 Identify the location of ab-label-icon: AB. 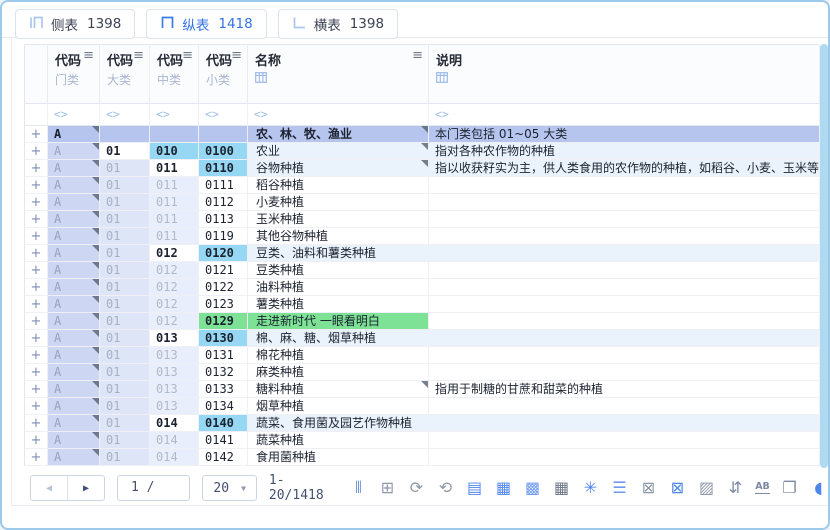
(762, 488).